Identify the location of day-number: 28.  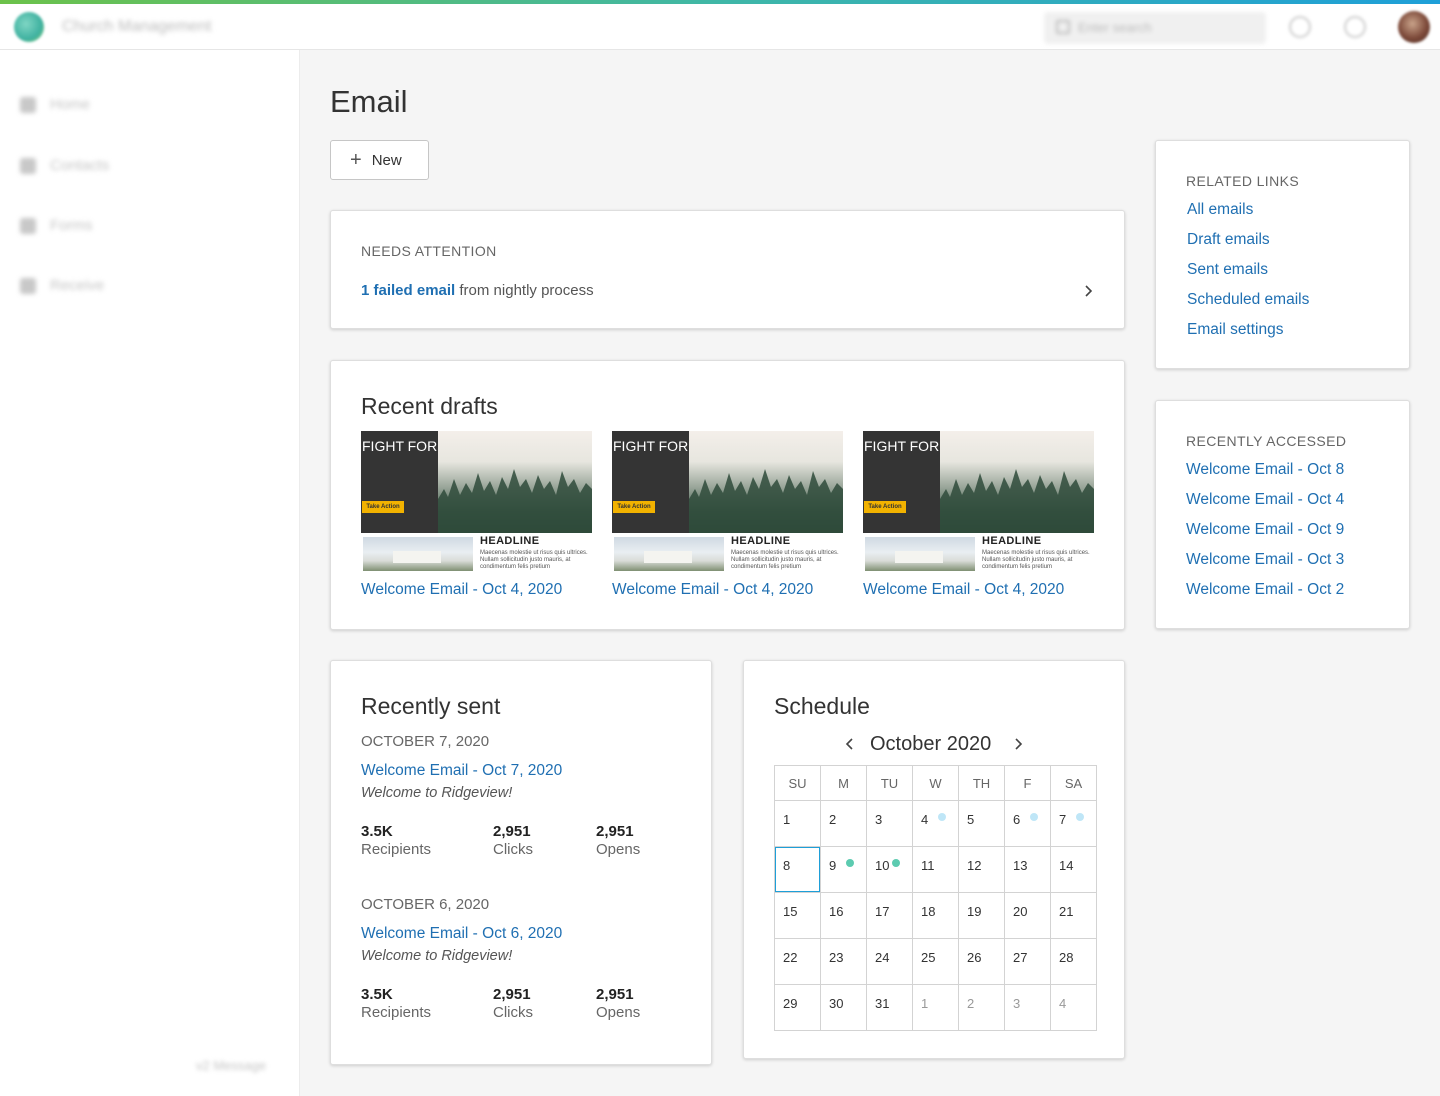
(1066, 957).